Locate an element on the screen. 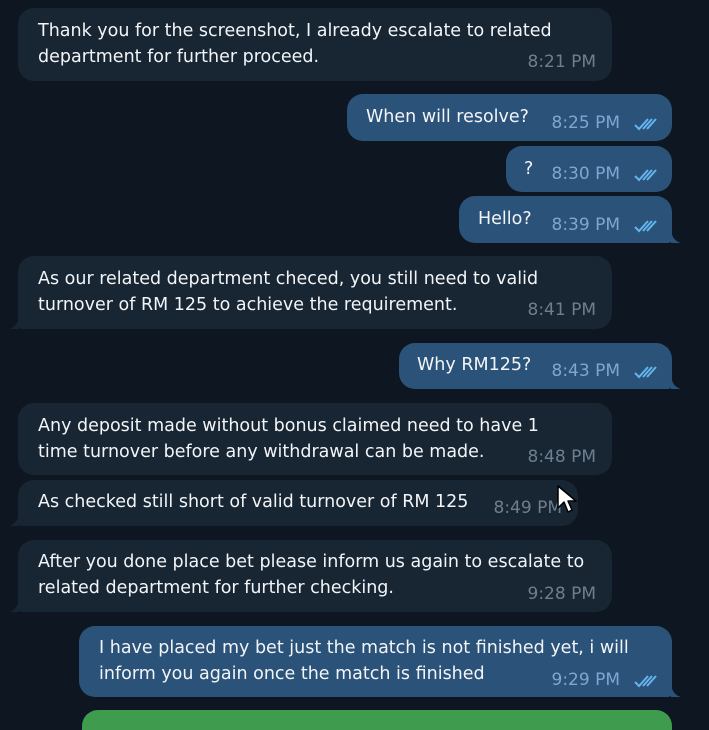 This screenshot has height=730, width=709. message-text-line: Hello? is located at coordinates (505, 219).